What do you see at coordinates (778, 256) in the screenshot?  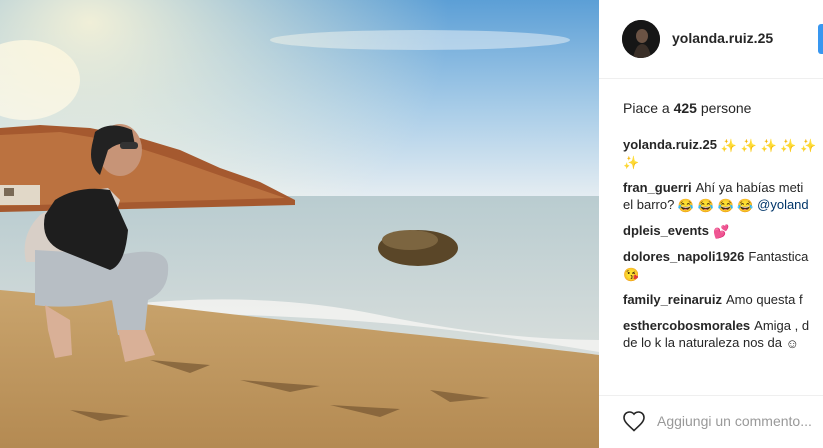 I see `comment-text: Fantastica` at bounding box center [778, 256].